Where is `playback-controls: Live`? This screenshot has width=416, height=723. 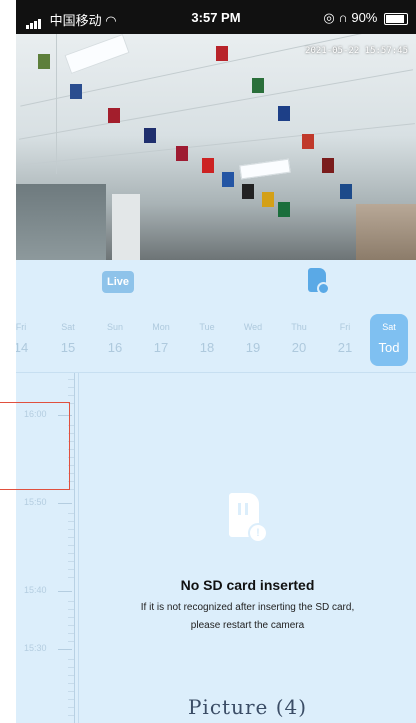 playback-controls: Live is located at coordinates (216, 283).